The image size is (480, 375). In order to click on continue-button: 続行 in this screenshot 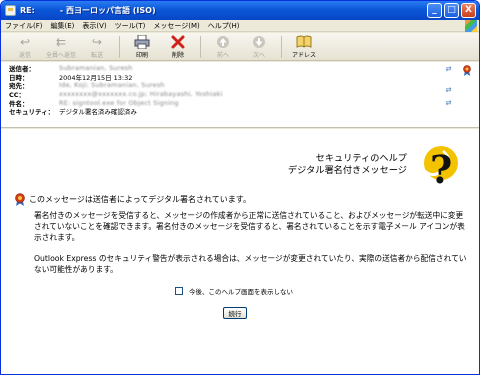, I will do `click(235, 313)`.